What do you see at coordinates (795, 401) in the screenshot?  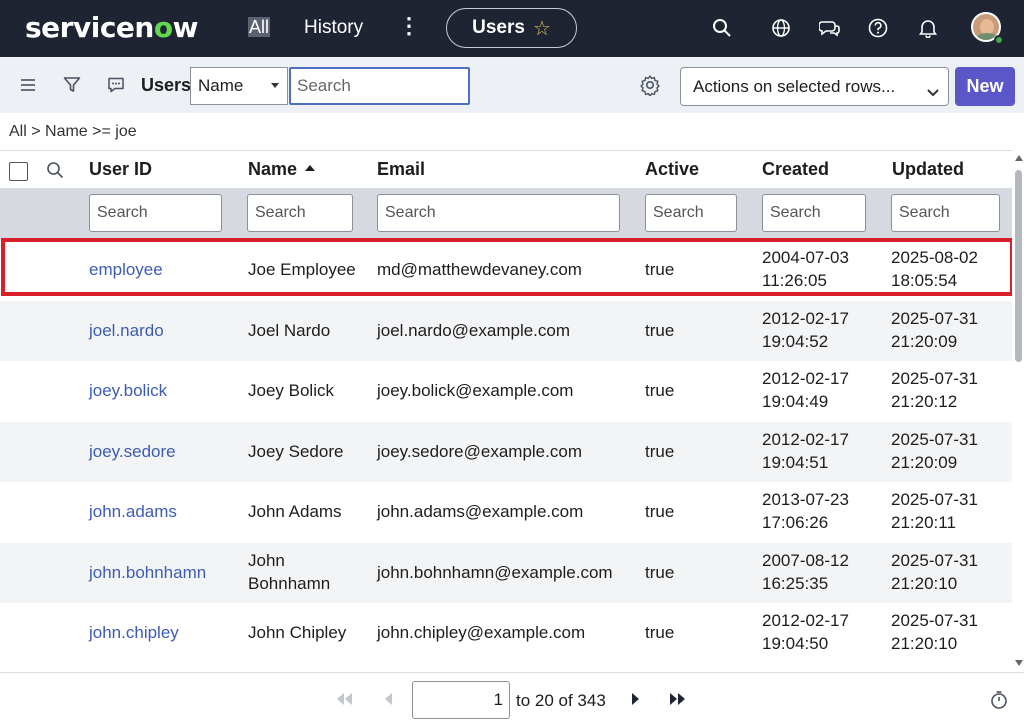 I see `created-time-cell: 19:04:49` at bounding box center [795, 401].